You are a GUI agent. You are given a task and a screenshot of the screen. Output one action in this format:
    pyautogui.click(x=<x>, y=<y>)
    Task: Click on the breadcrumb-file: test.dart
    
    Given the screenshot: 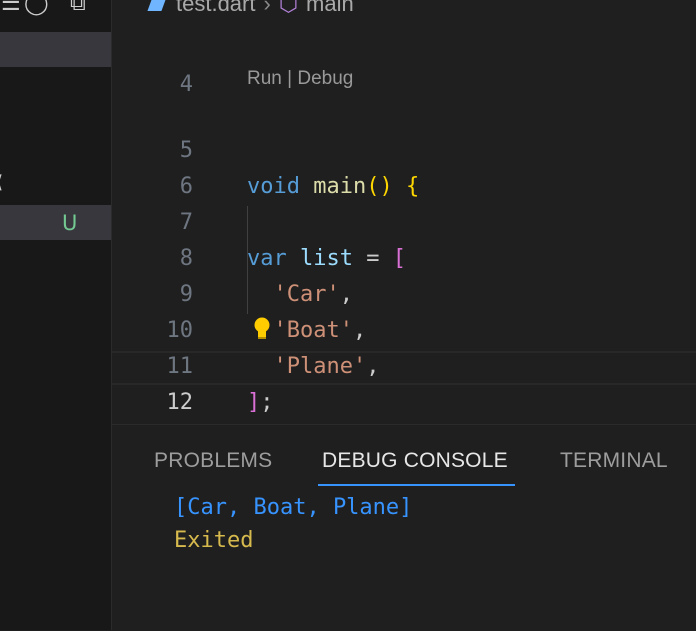 What is the action you would take?
    pyautogui.click(x=215, y=8)
    